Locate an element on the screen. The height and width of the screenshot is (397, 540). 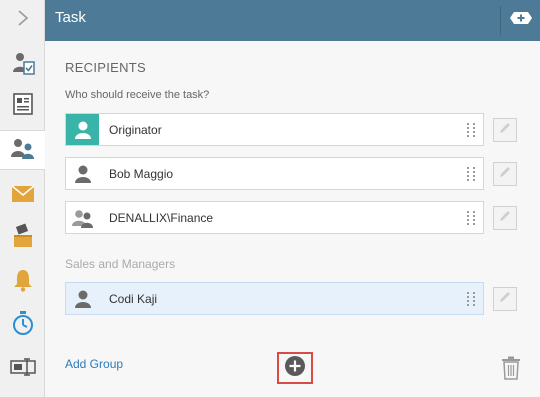
chevron-right-icon is located at coordinates (23, 20).